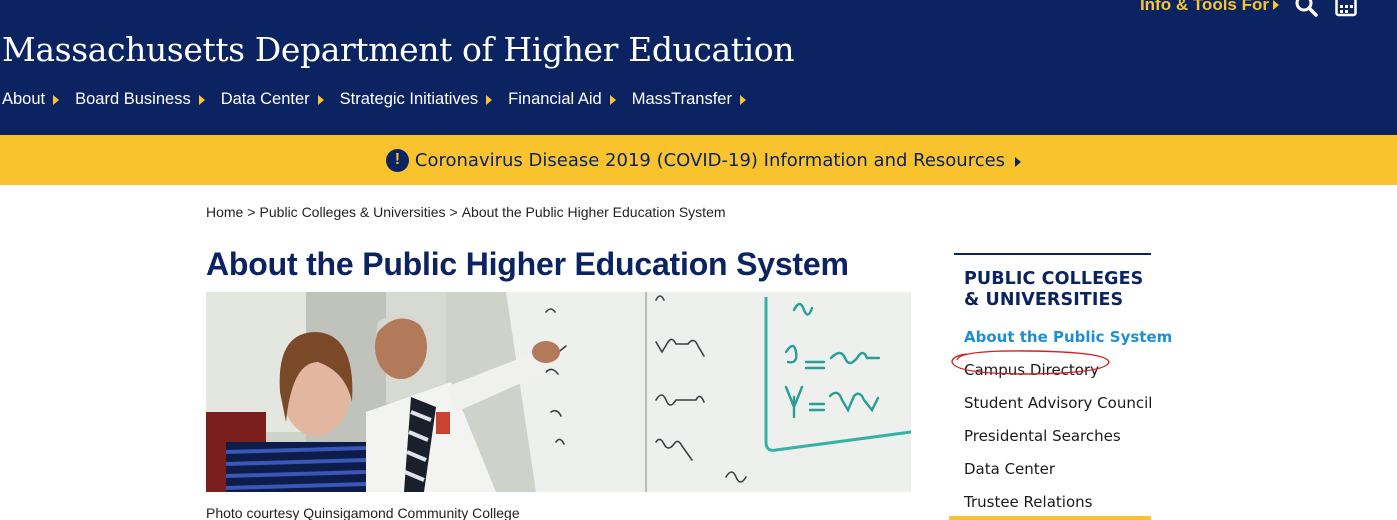 This screenshot has height=520, width=1397. Describe the element at coordinates (409, 99) in the screenshot. I see `nav-label: Strategic Initiatives` at that location.